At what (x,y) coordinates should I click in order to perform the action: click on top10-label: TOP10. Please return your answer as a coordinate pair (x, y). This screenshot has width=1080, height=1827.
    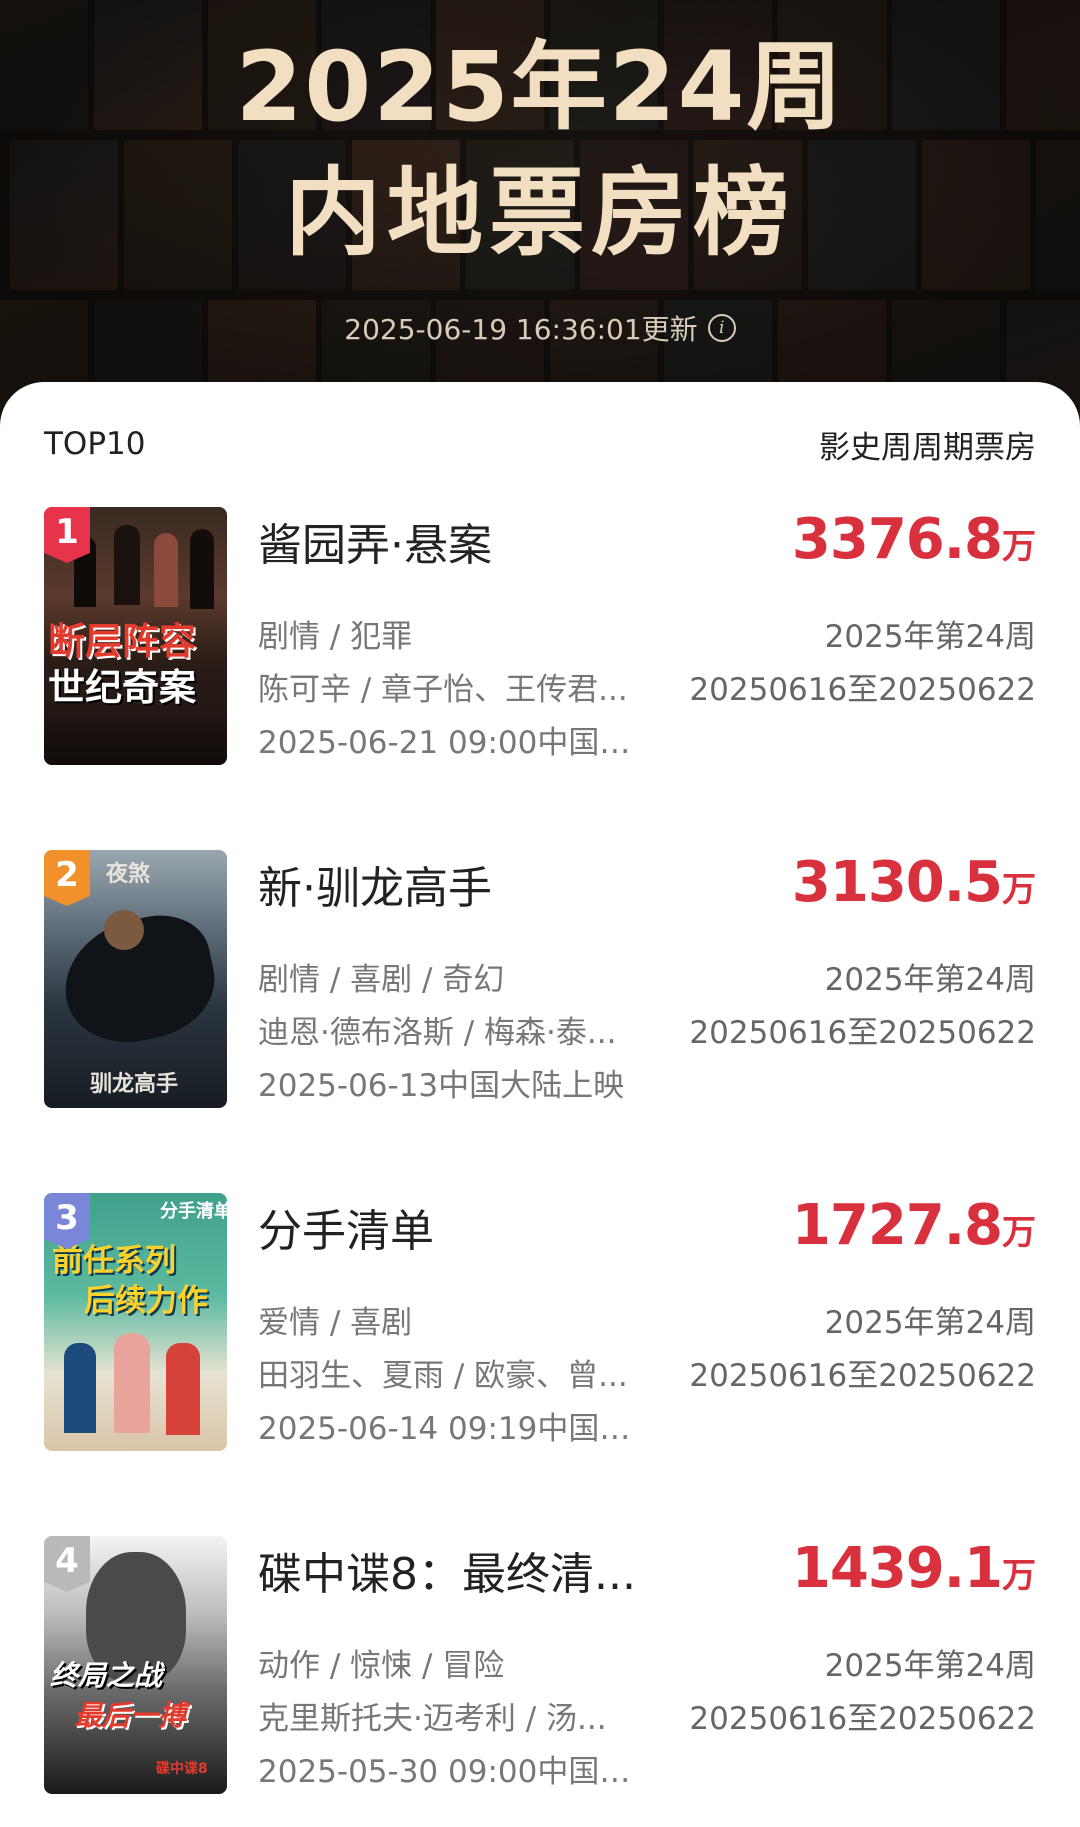
    Looking at the image, I should click on (95, 444).